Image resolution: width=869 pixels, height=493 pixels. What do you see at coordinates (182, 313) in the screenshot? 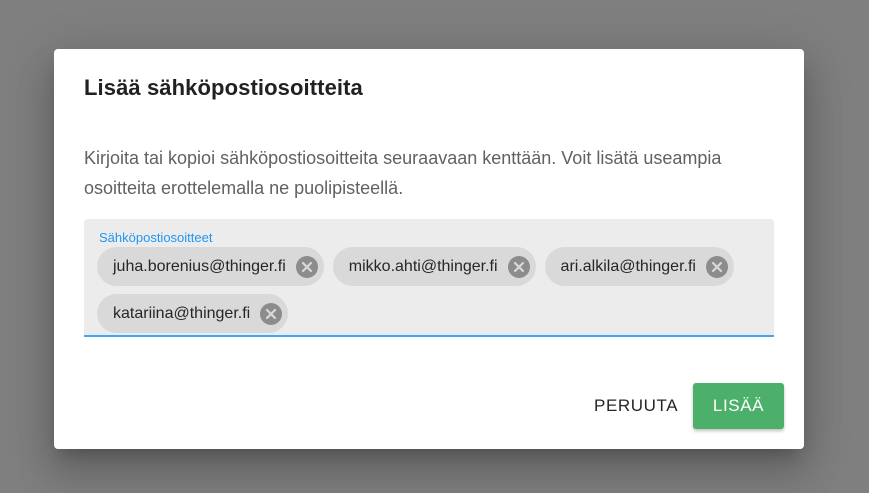
I see `email-chip-label: katariina@thinger.fi` at bounding box center [182, 313].